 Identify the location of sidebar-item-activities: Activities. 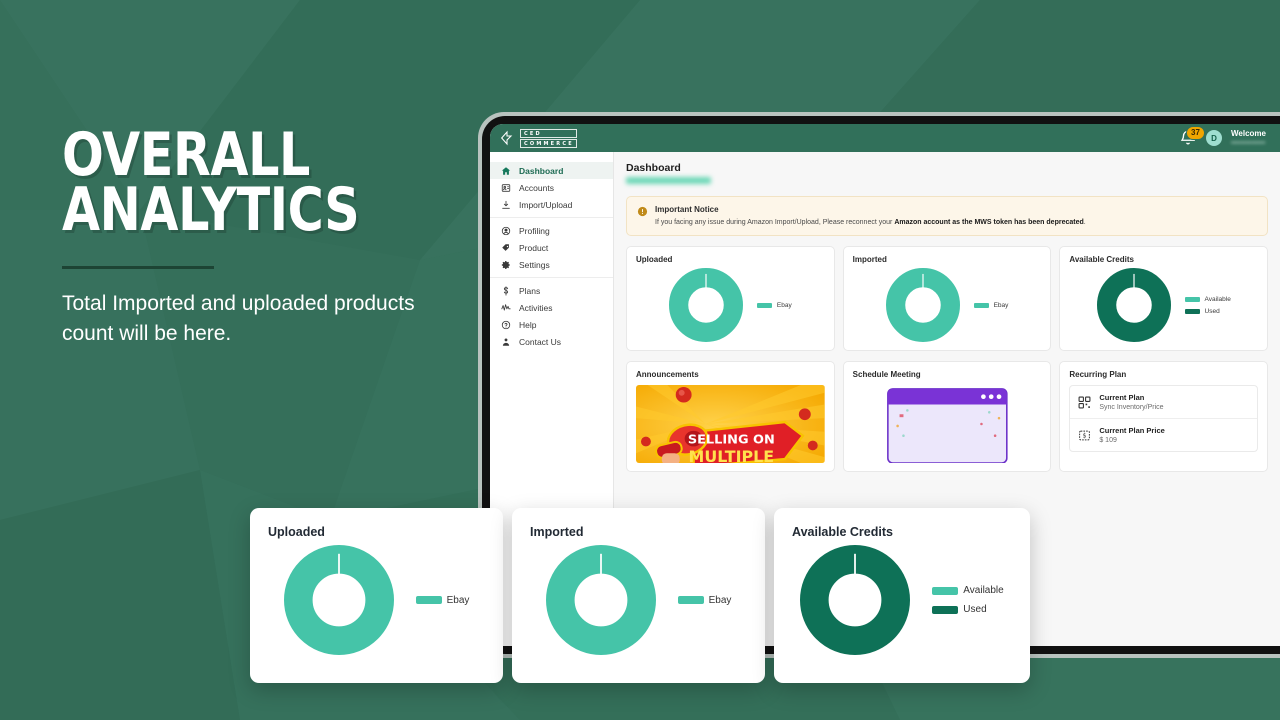
(551, 307).